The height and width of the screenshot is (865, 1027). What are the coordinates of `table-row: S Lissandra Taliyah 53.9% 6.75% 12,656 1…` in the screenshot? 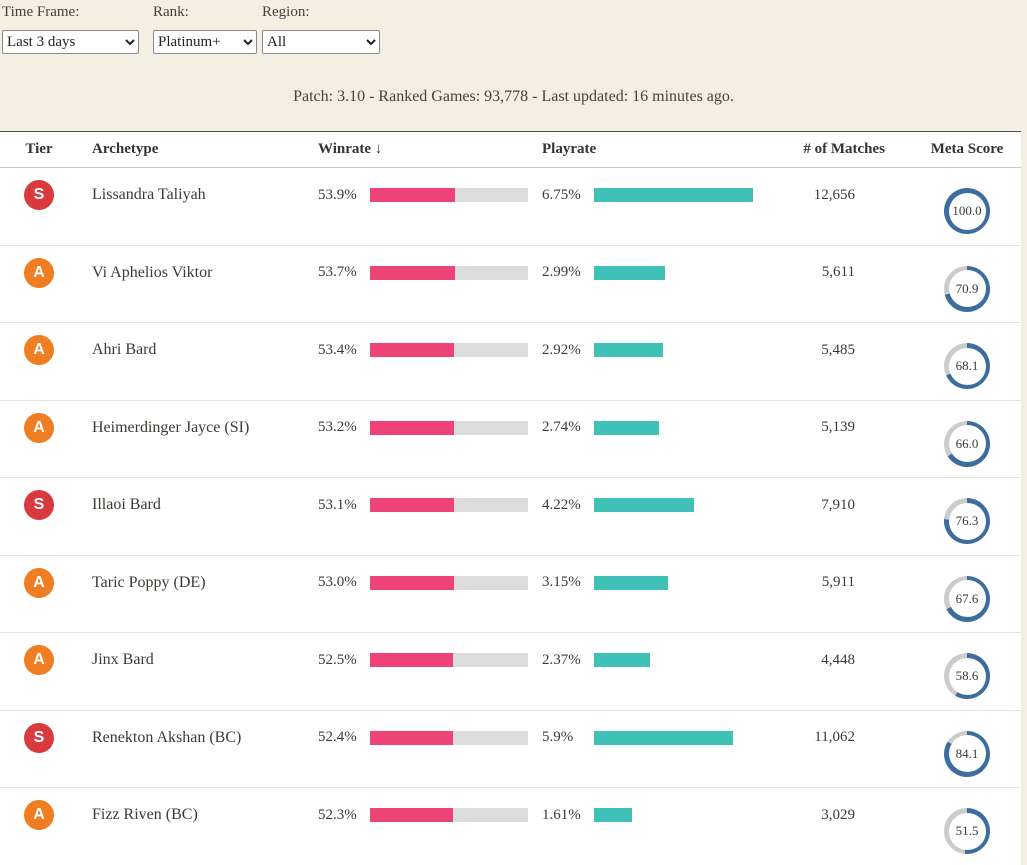 It's located at (510, 207).